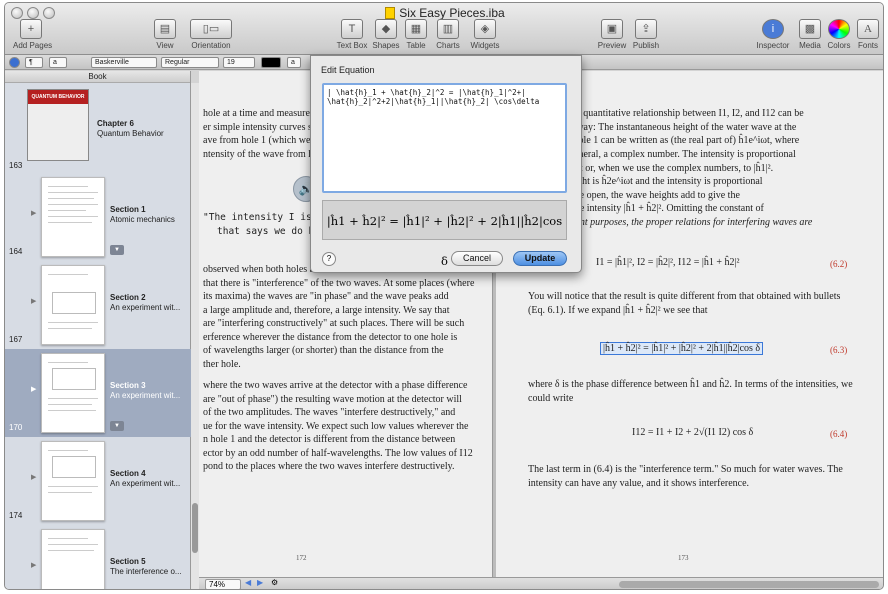  Describe the element at coordinates (195, 336) in the screenshot. I see `sidebar-scrollbar` at that location.